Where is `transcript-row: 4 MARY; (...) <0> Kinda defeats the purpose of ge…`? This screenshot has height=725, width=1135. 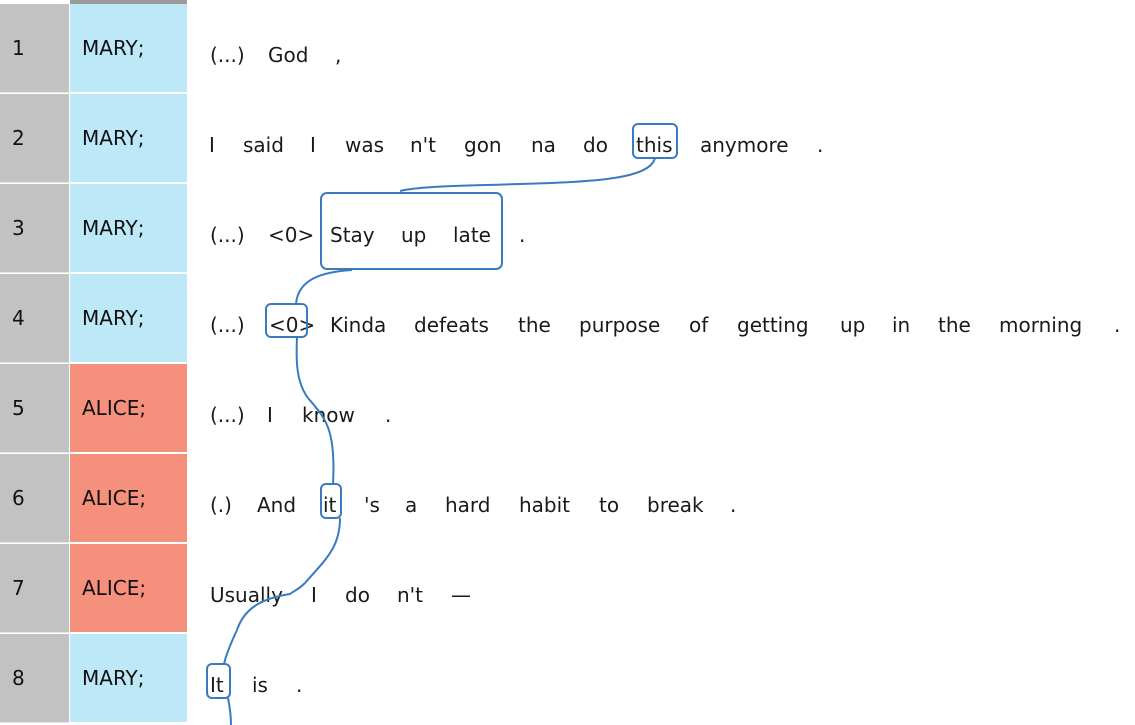
transcript-row: 4 MARY; (...) <0> Kinda defeats the purpose of ge… is located at coordinates (567, 319).